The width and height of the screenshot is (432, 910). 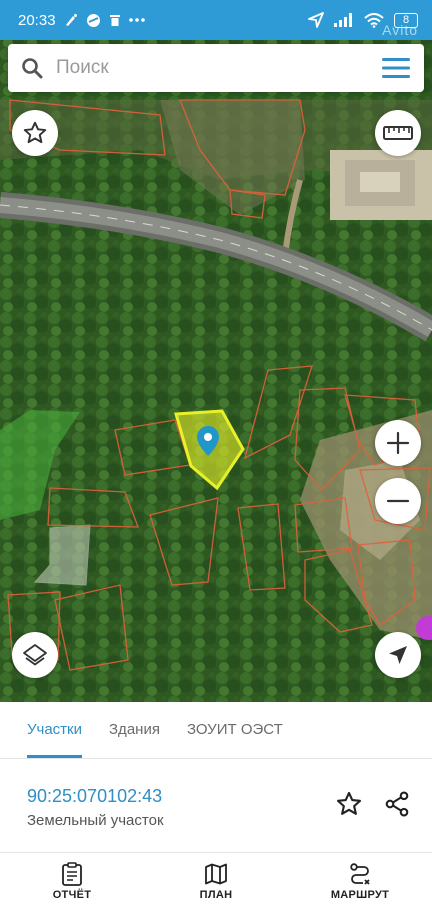 What do you see at coordinates (235, 730) in the screenshot?
I see `tab-zouit: ЗОУИТ ОЭСТ` at bounding box center [235, 730].